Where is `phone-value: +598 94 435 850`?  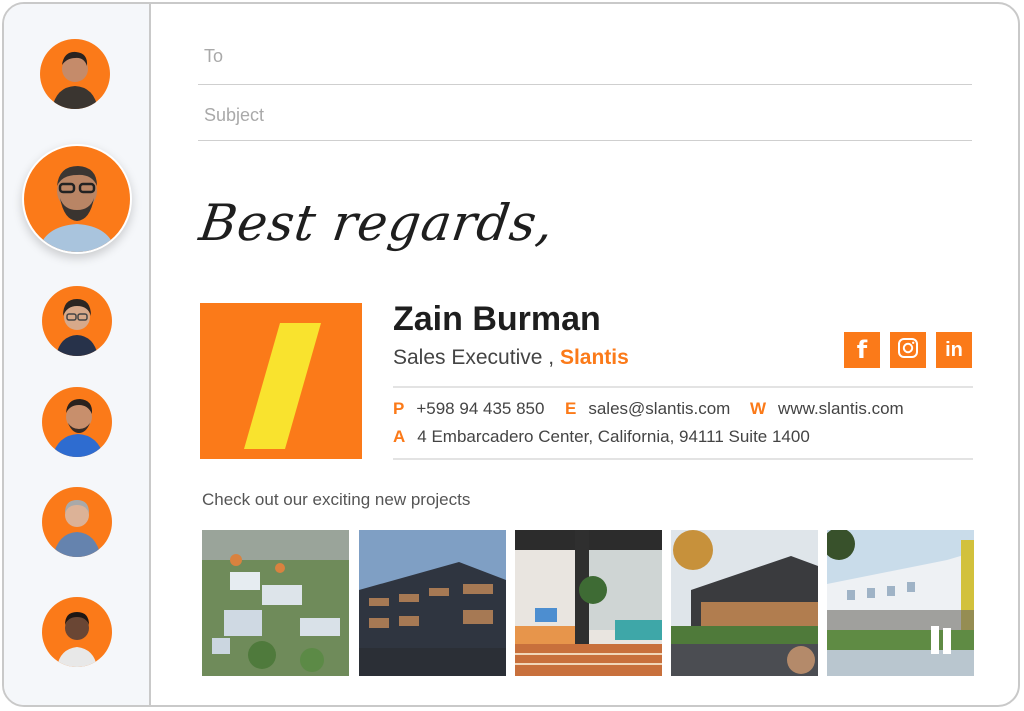 phone-value: +598 94 435 850 is located at coordinates (480, 408).